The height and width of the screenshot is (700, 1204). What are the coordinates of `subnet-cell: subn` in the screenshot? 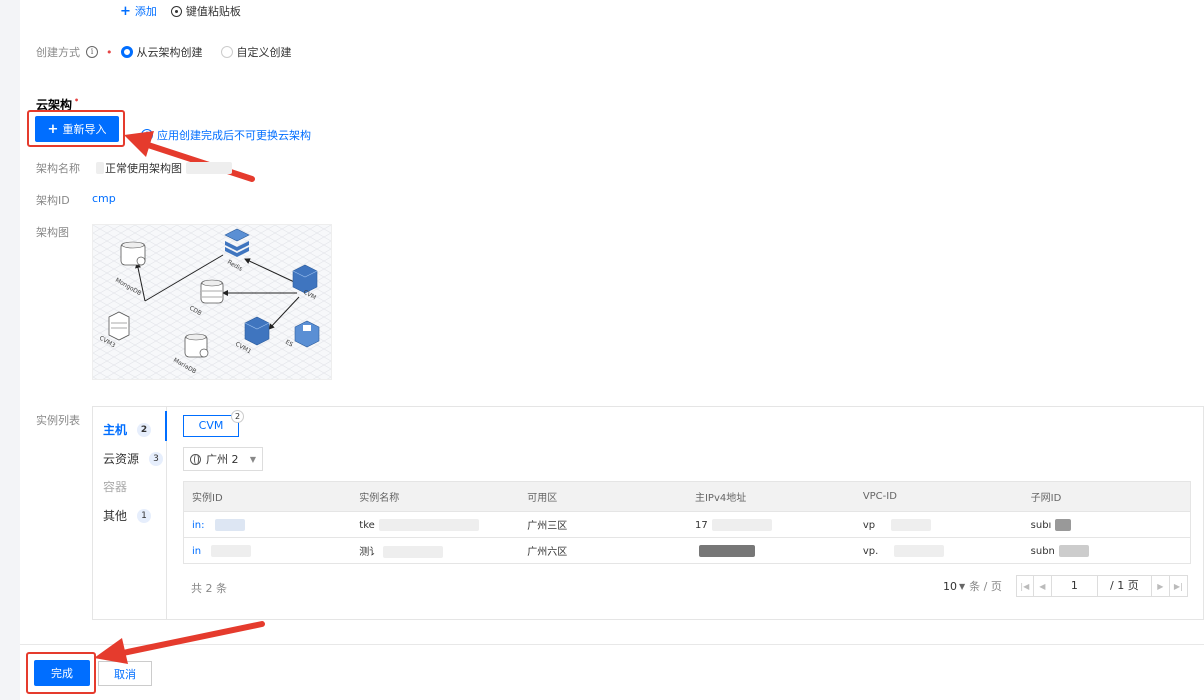 It's located at (1106, 550).